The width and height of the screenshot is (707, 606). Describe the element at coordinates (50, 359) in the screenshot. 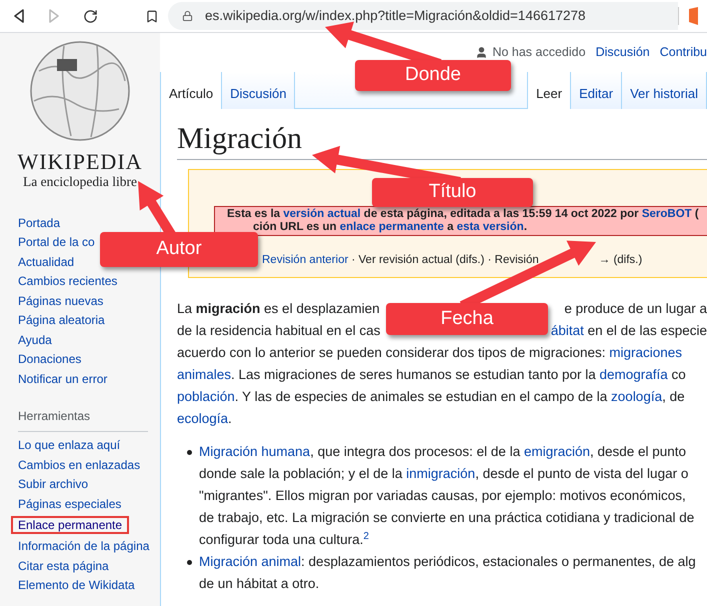

I see `sidebar-link: Donaciones` at that location.